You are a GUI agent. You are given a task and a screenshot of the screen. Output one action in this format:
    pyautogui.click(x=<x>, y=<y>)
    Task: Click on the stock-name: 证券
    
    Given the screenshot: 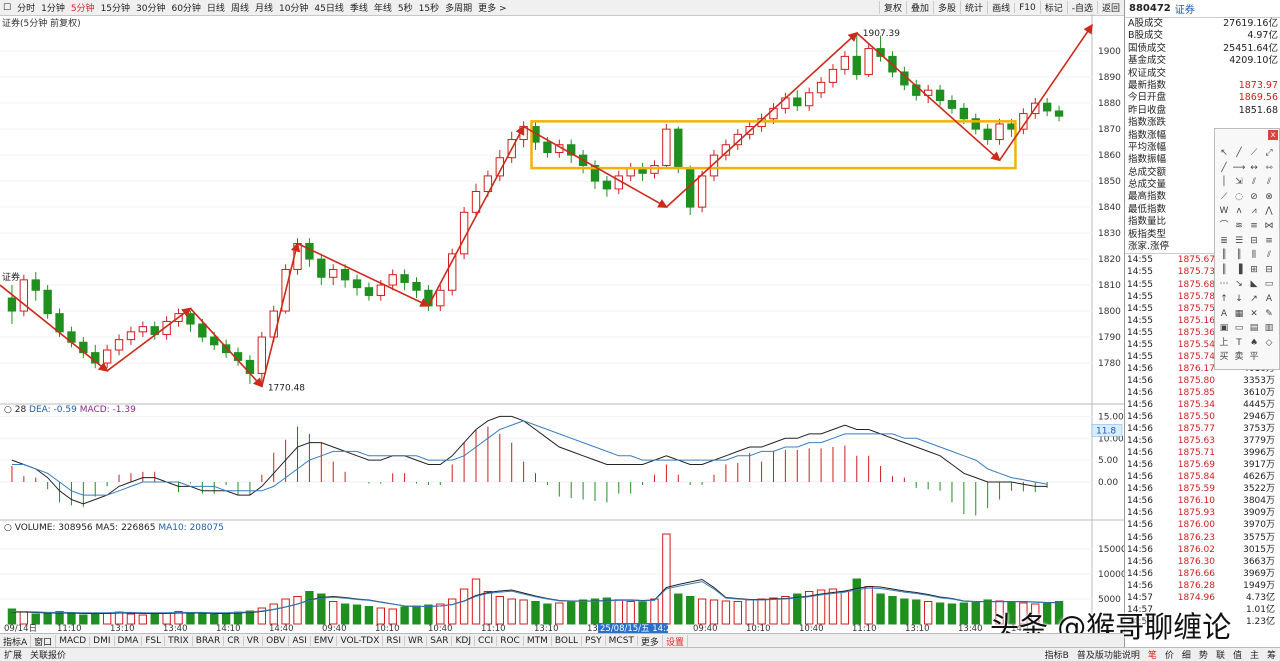 What is the action you would take?
    pyautogui.click(x=1185, y=8)
    